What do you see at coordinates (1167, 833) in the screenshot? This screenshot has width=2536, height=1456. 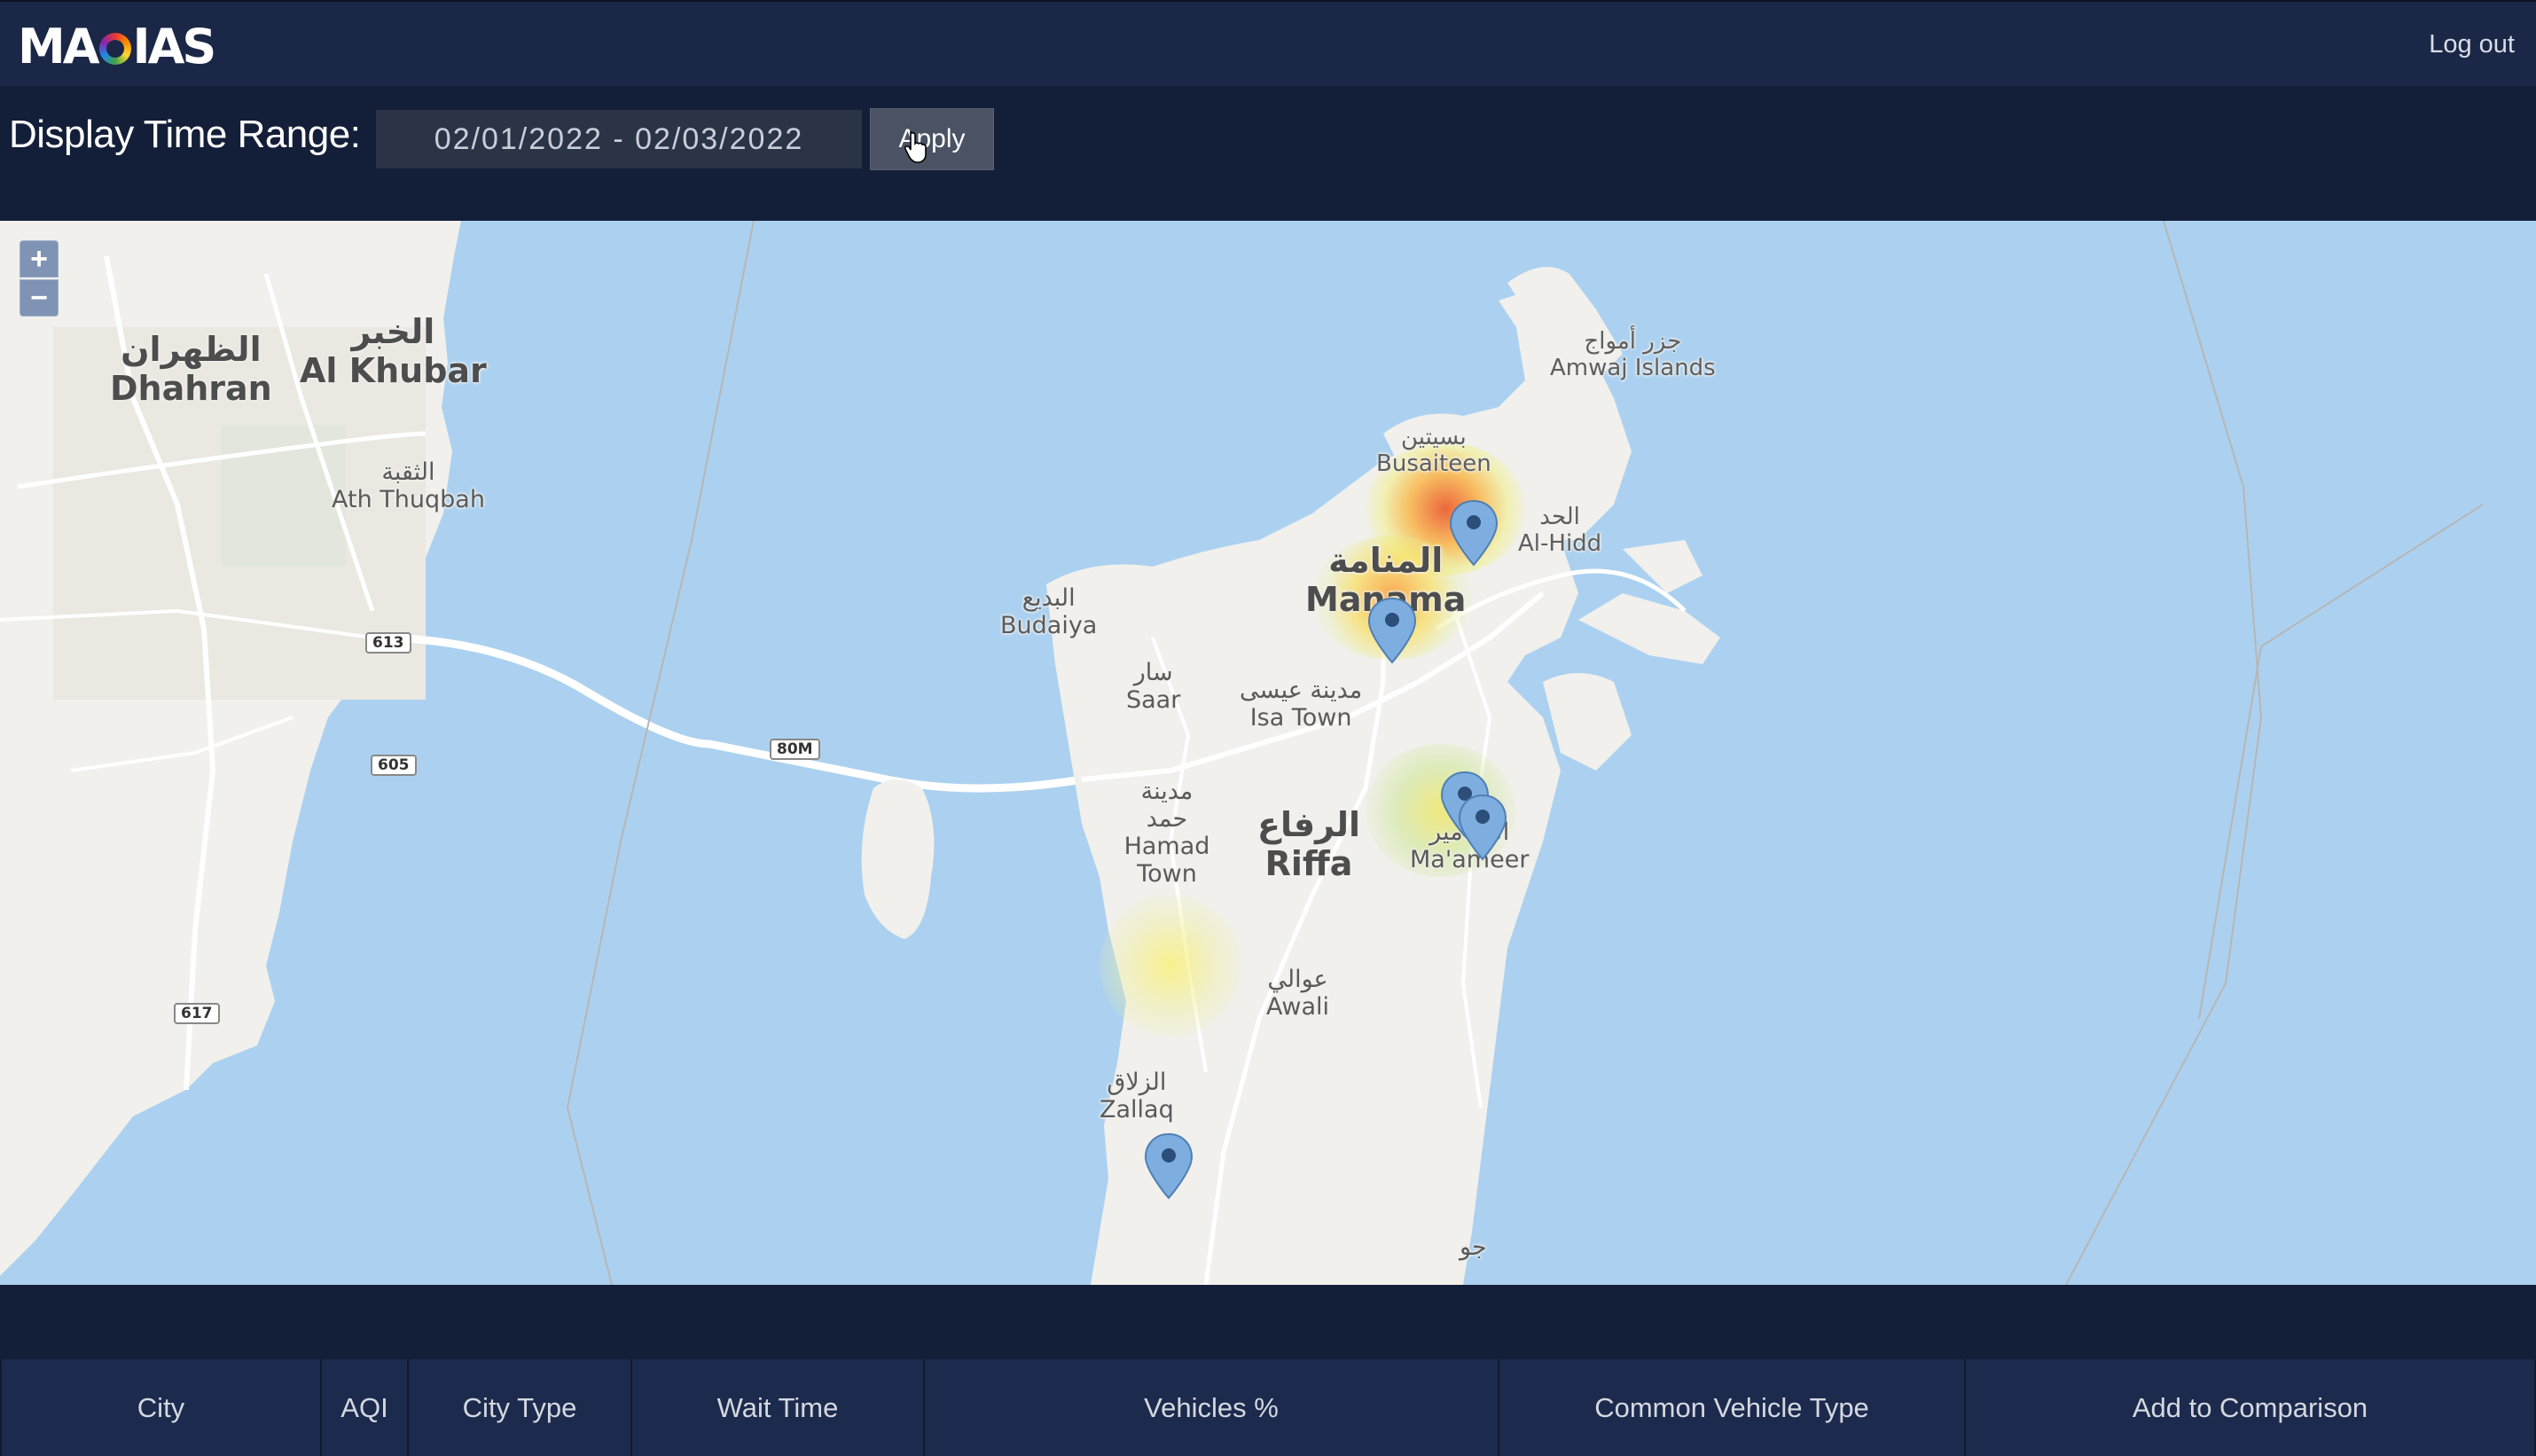 I see `place-hamad-town: مدينة حمد Hamad Town` at bounding box center [1167, 833].